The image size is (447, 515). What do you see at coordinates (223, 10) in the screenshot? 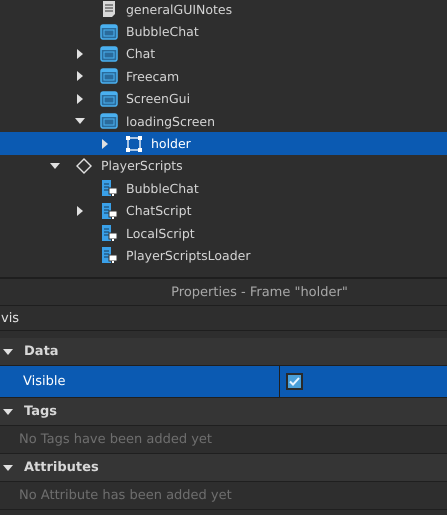
I see `tree-item: generalGUINotes` at bounding box center [223, 10].